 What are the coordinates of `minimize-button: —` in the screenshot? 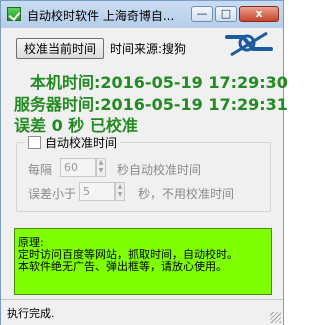 It's located at (202, 14).